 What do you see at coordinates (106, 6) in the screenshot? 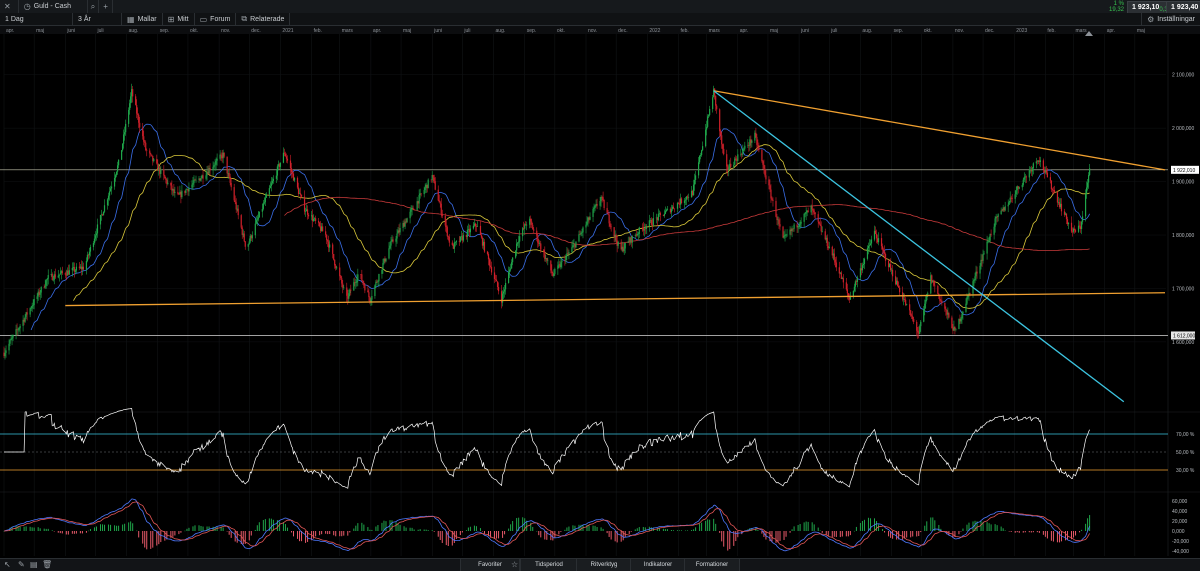
I see `add-tab-button: +` at bounding box center [106, 6].